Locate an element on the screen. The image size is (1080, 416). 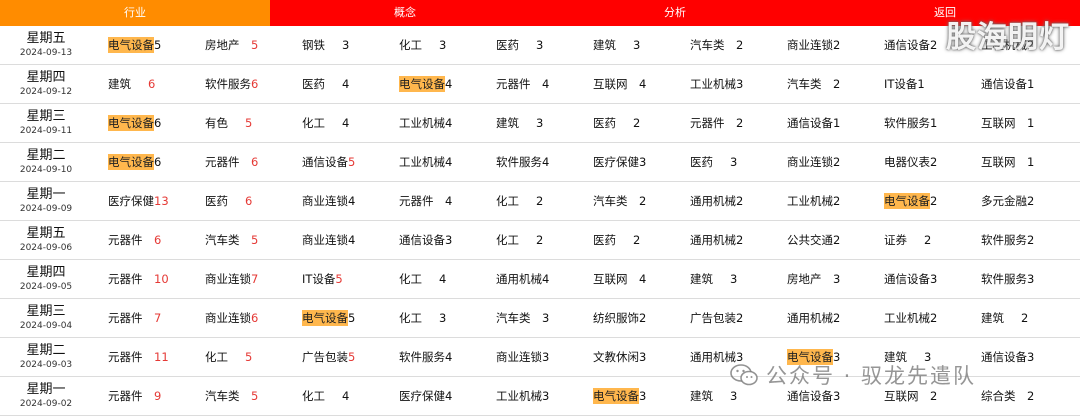
sector-cell: 通信设备5 is located at coordinates (350, 162).